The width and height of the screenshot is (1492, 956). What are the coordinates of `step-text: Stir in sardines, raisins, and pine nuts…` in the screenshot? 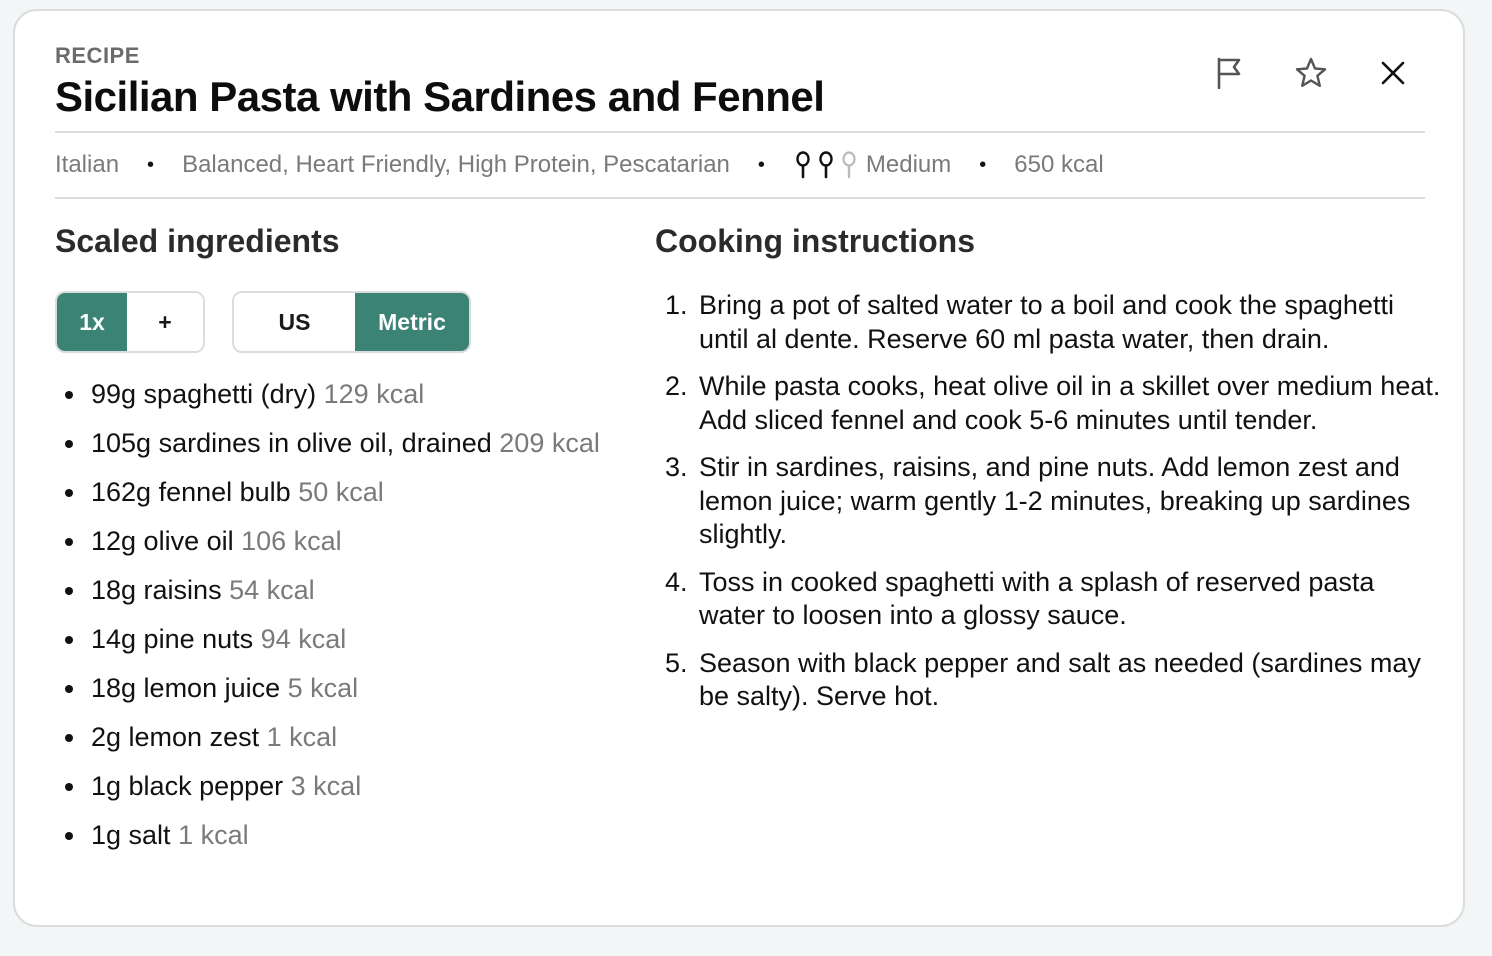 It's located at (1055, 500).